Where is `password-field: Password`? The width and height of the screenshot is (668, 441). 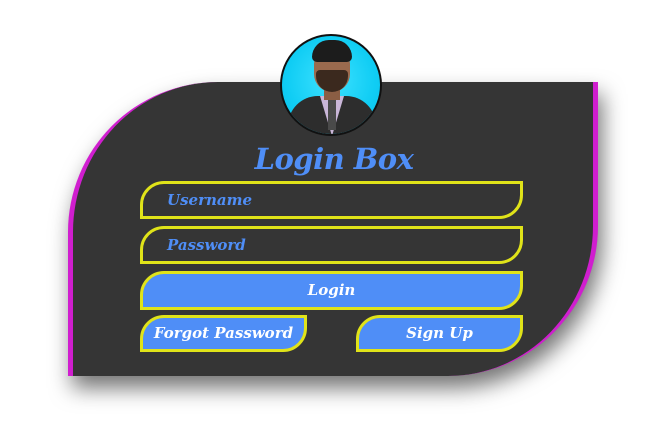
password-field: Password is located at coordinates (331, 245).